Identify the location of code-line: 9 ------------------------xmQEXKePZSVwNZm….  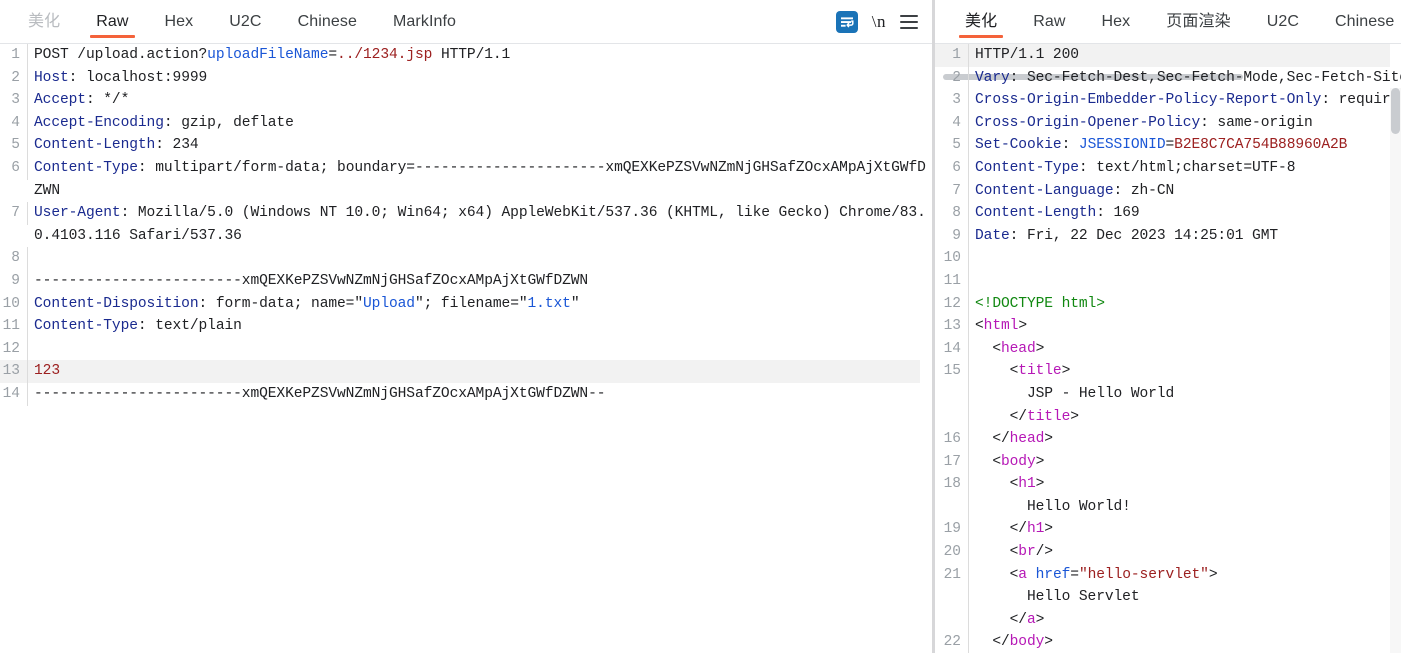
(466, 281).